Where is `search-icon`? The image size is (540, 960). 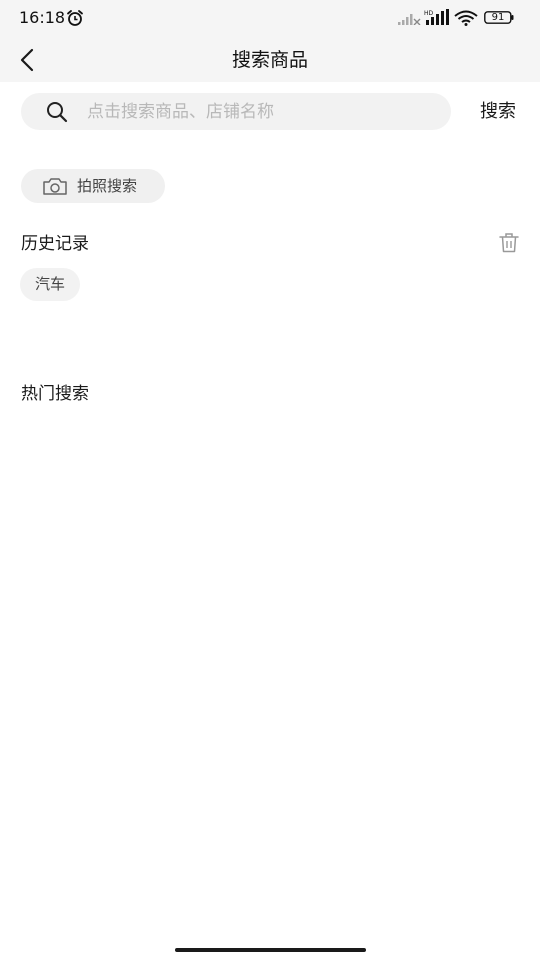
search-icon is located at coordinates (57, 112).